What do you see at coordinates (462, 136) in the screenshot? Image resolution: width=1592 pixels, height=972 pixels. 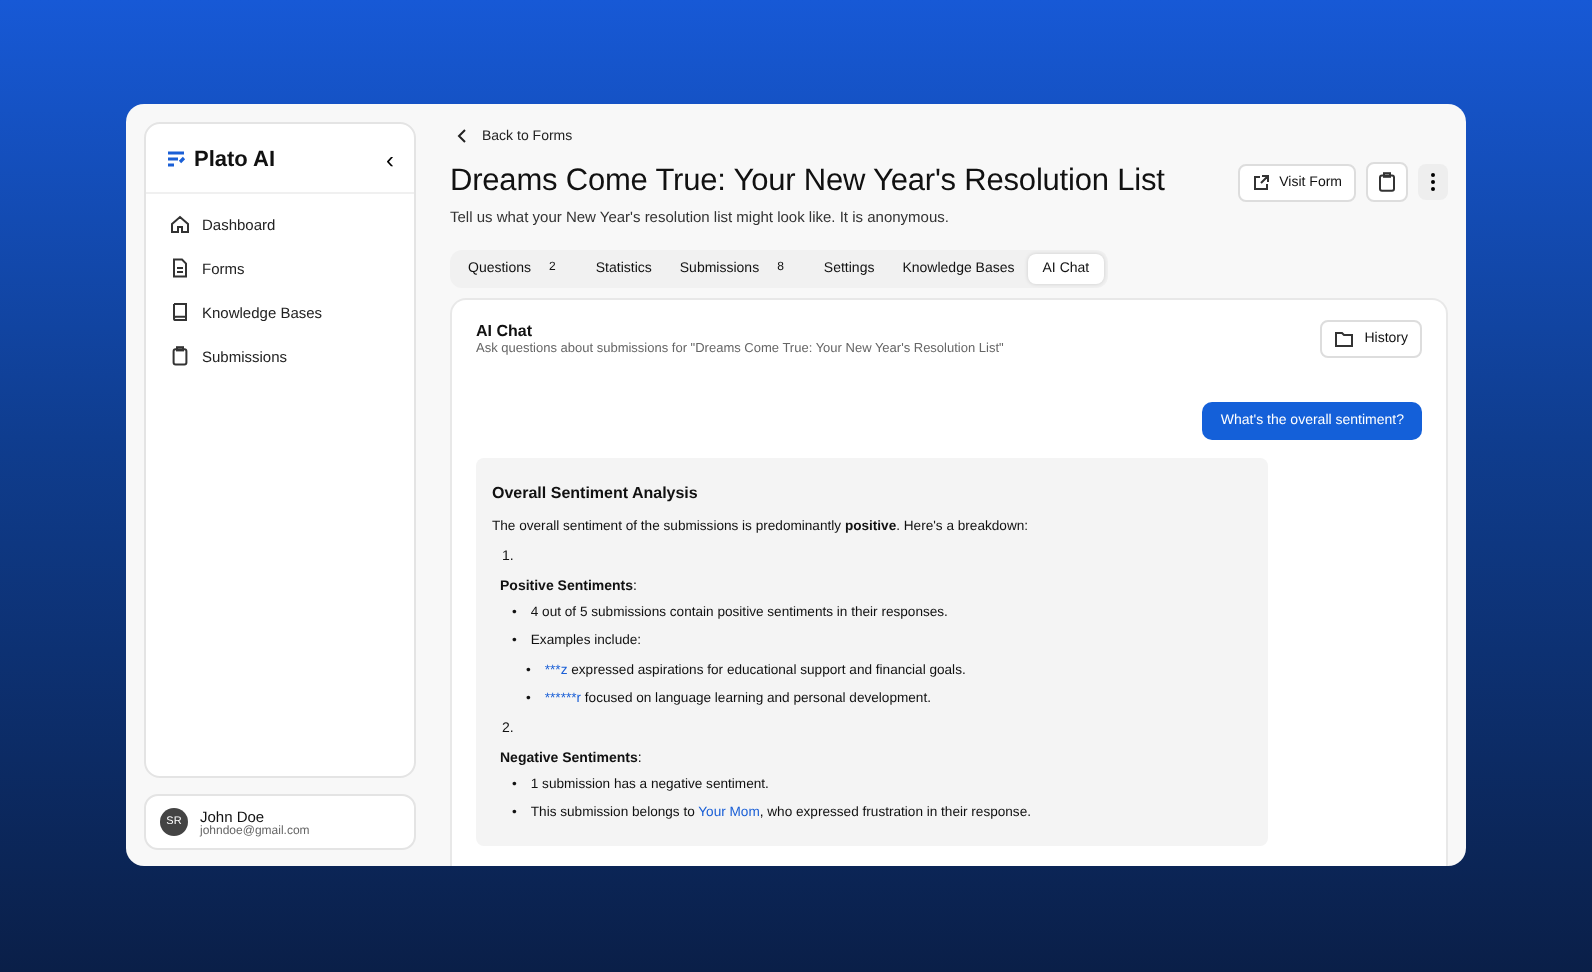 I see `chevron-left-icon` at bounding box center [462, 136].